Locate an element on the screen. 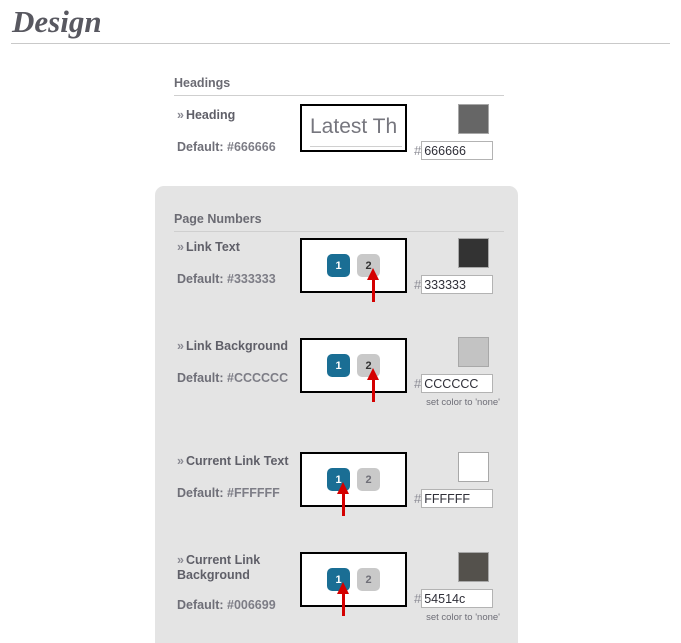 This screenshot has height=643, width=681. link-text-row-label: » Link Text Default: #333333 is located at coordinates (237, 263).